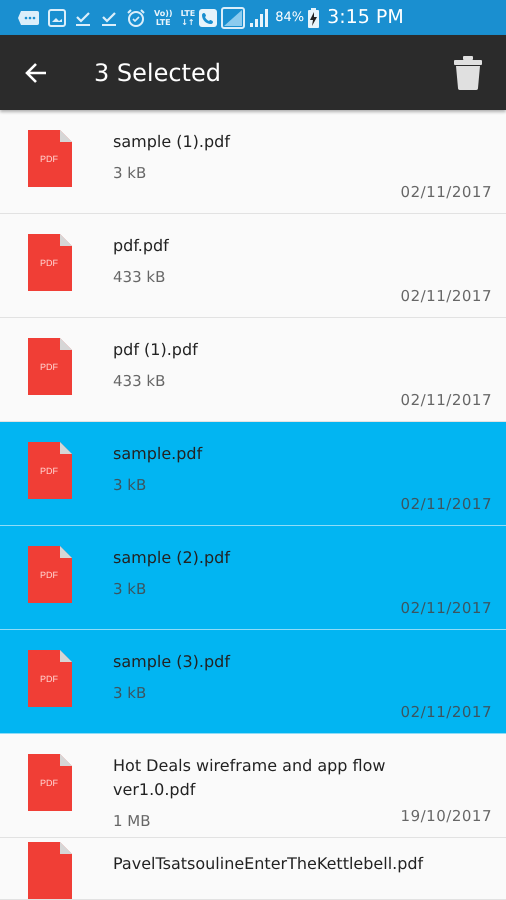  I want to click on file-row: PDF sample (1).pdf 3 kB 02/11/2017, so click(253, 162).